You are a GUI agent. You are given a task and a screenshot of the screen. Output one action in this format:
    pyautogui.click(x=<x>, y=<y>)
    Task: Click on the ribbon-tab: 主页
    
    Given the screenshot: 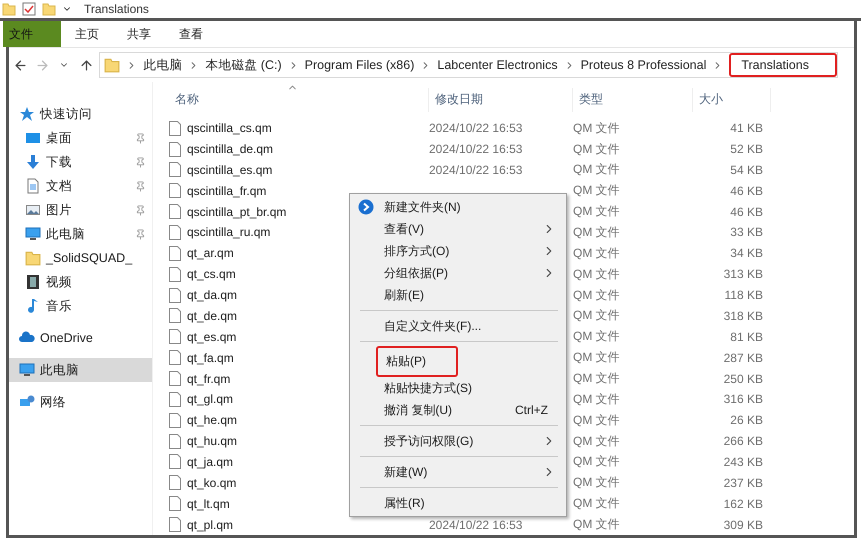 What is the action you would take?
    pyautogui.click(x=87, y=34)
    